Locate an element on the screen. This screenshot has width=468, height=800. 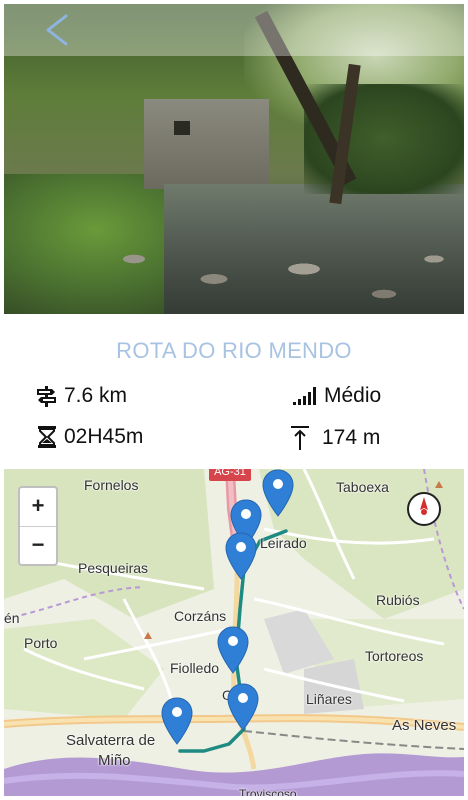
place-label: Salvaterra de is located at coordinates (111, 740).